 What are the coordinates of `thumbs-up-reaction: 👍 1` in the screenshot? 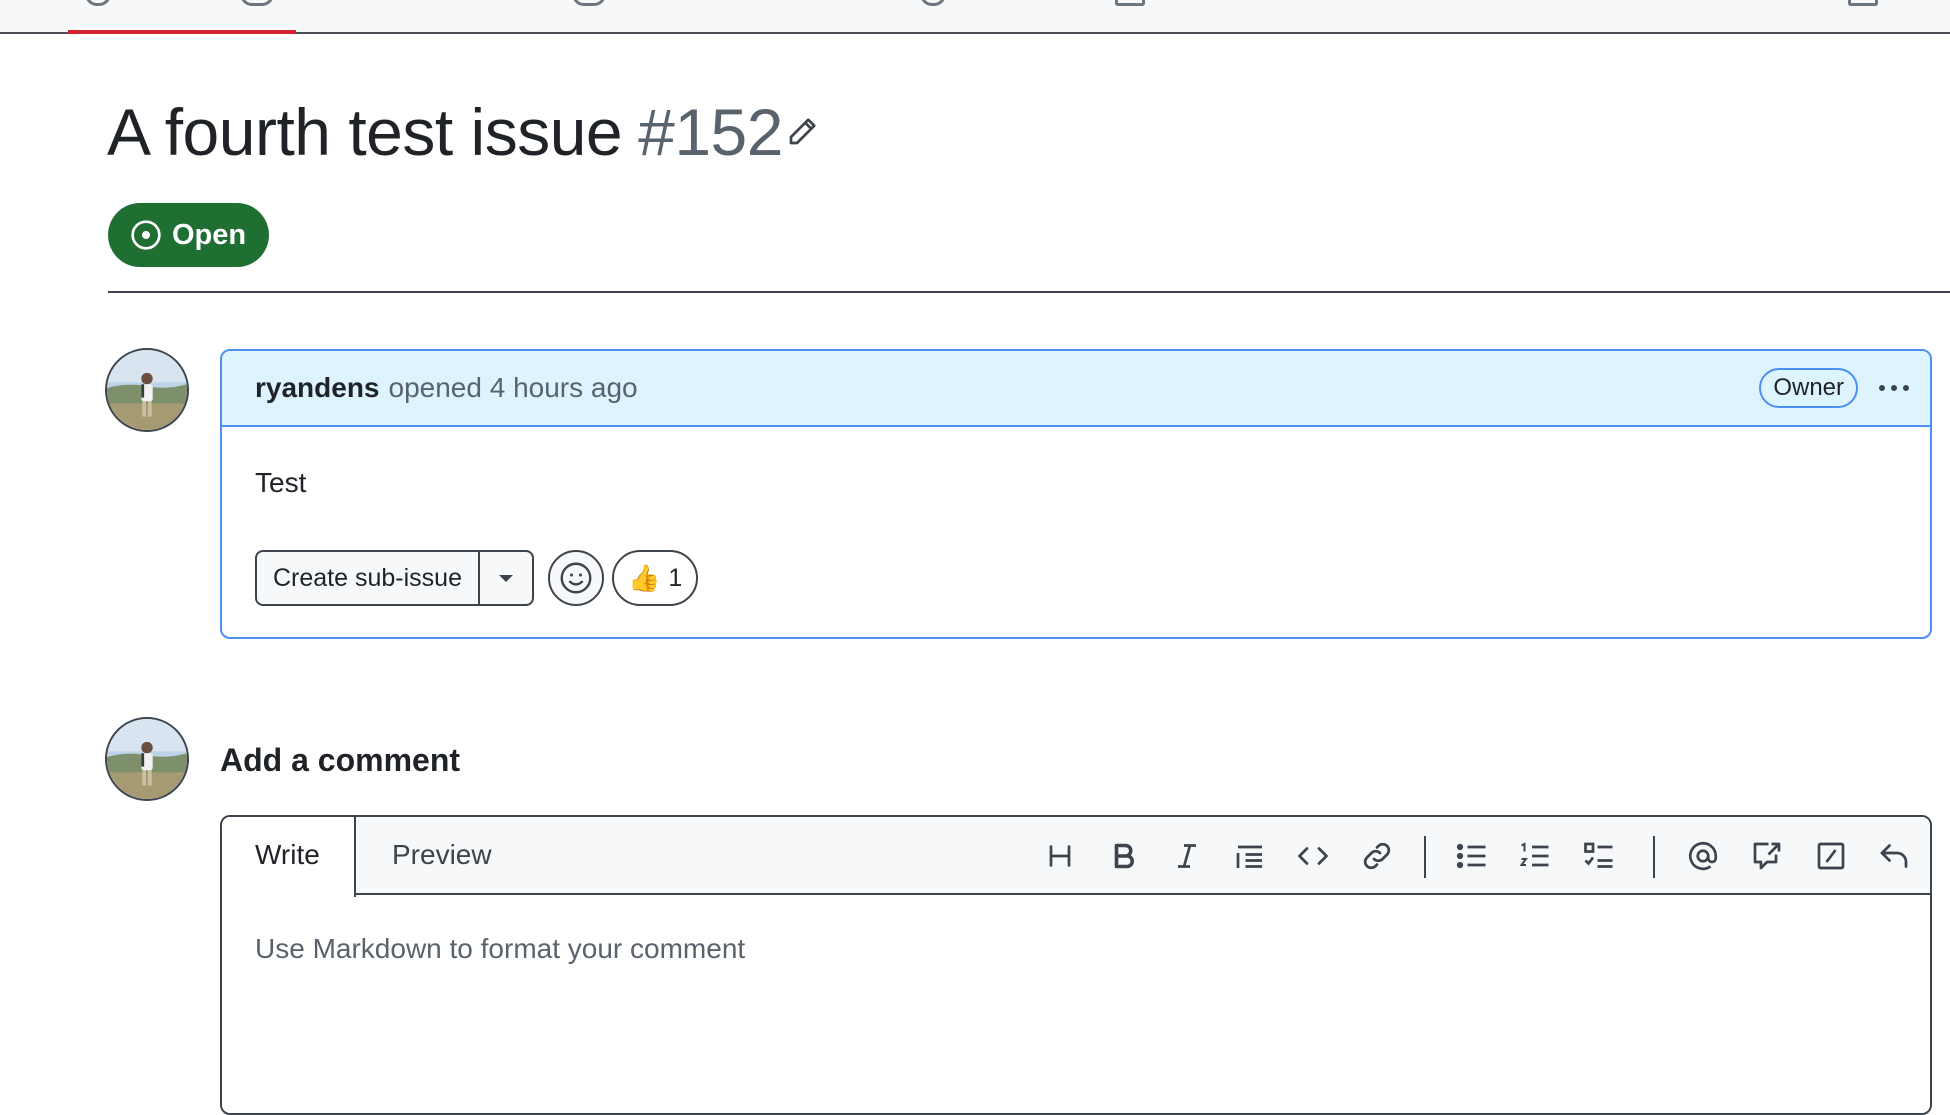 It's located at (655, 578).